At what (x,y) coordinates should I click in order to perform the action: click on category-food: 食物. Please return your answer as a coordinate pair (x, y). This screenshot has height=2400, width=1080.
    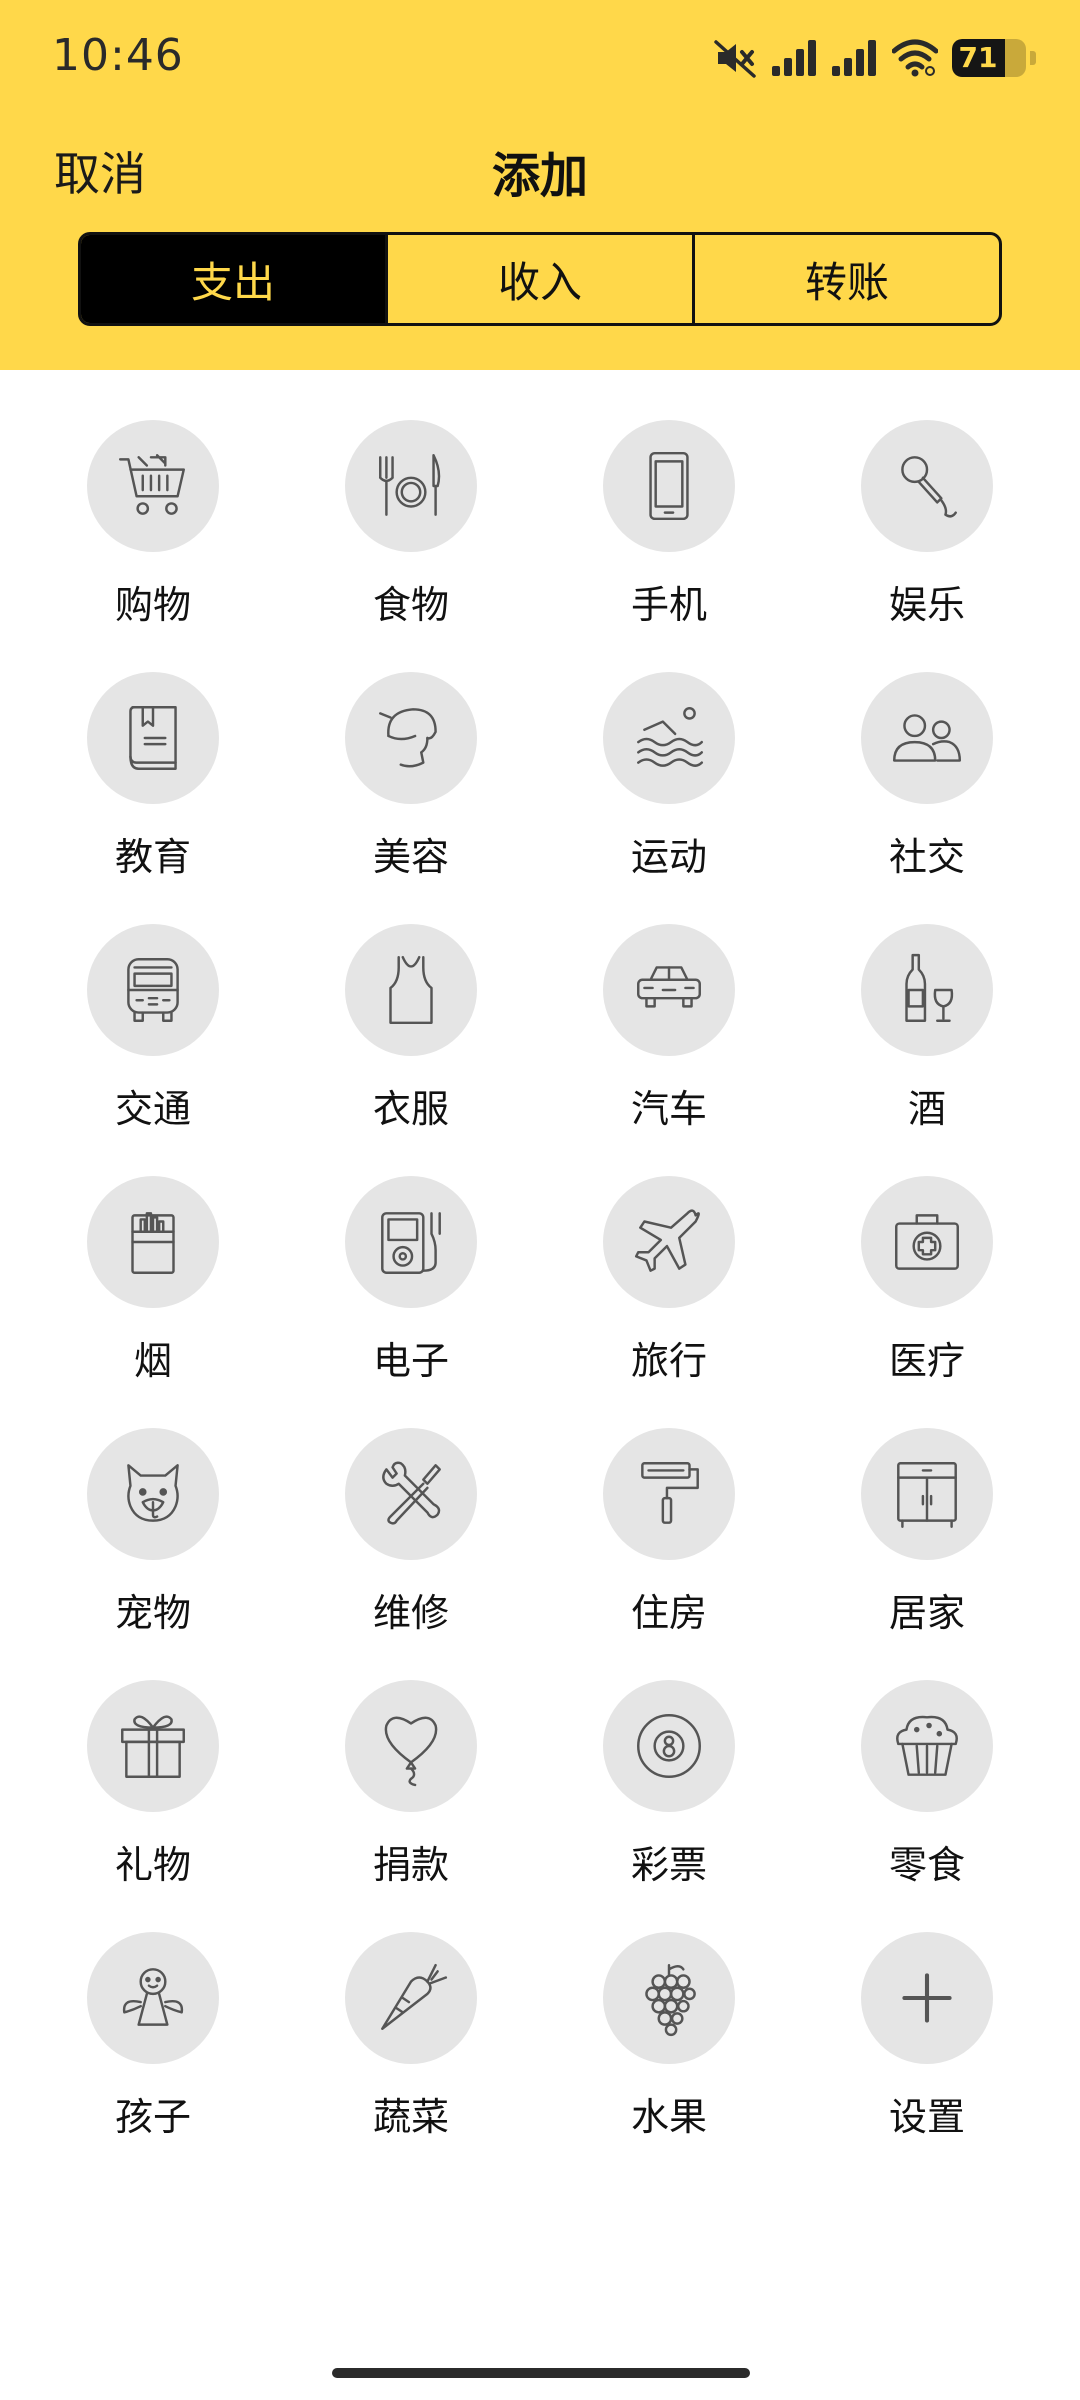
    Looking at the image, I should click on (411, 546).